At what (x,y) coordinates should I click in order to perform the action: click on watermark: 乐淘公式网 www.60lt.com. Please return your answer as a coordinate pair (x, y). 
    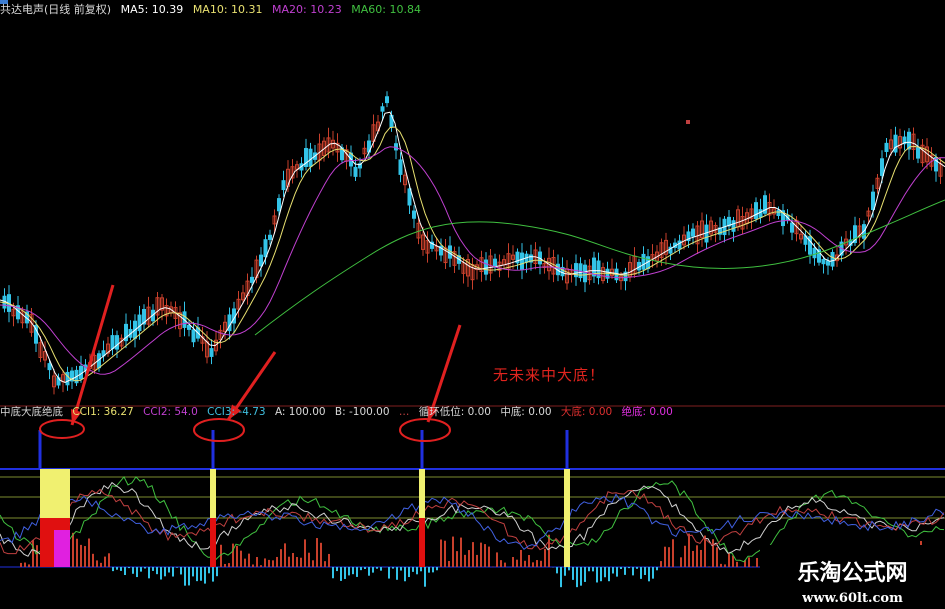
    Looking at the image, I should click on (852, 577).